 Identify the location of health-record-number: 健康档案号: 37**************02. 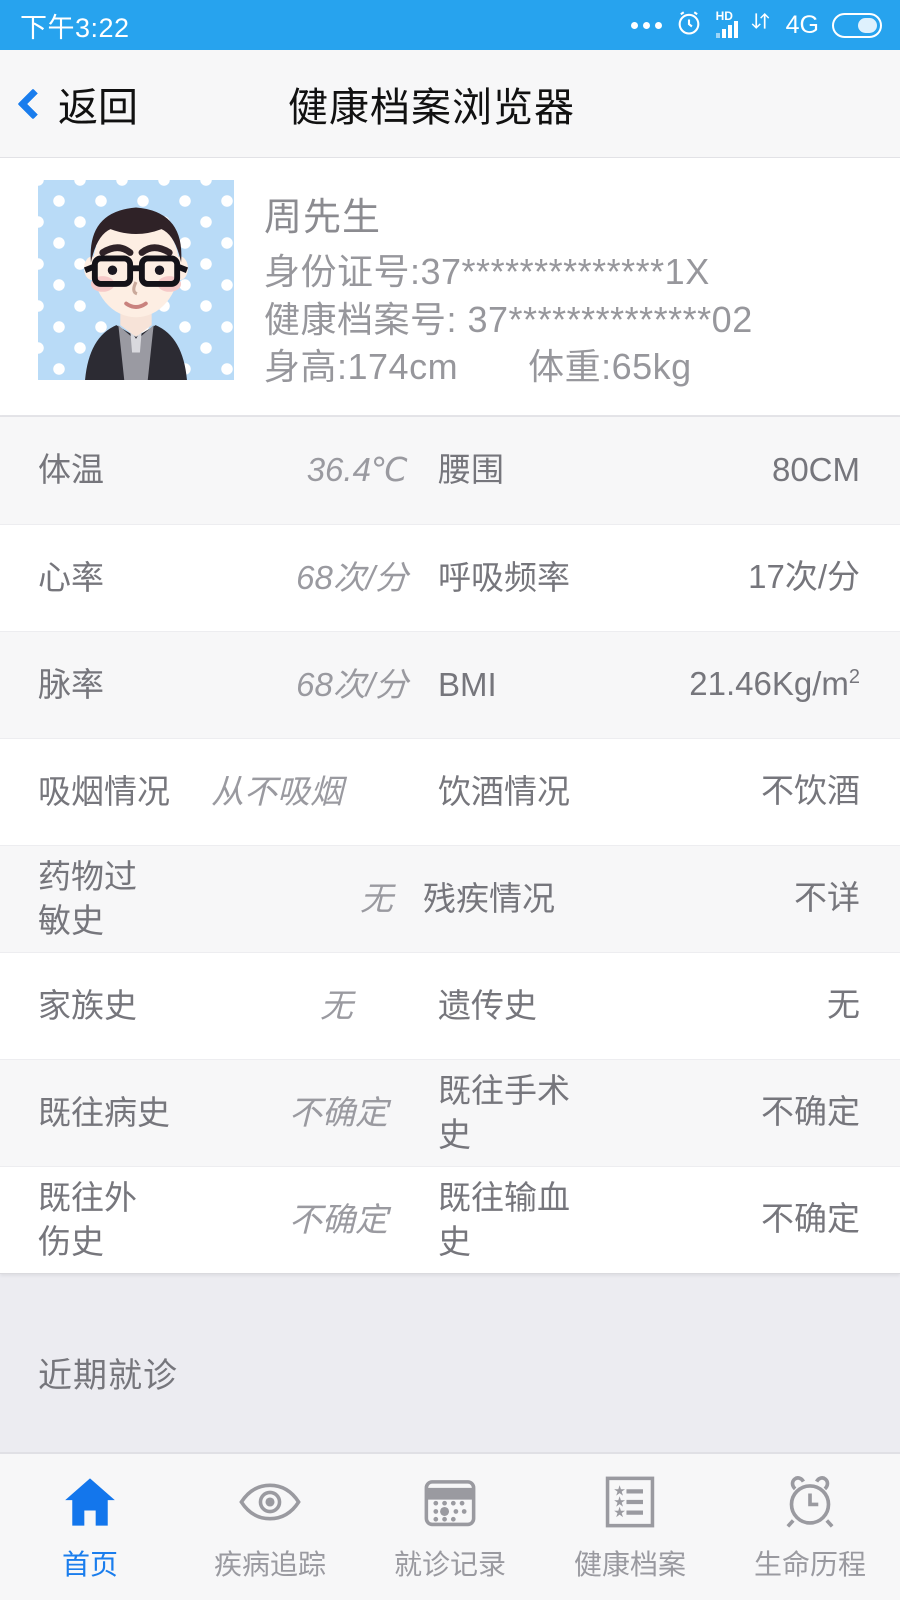
(508, 319).